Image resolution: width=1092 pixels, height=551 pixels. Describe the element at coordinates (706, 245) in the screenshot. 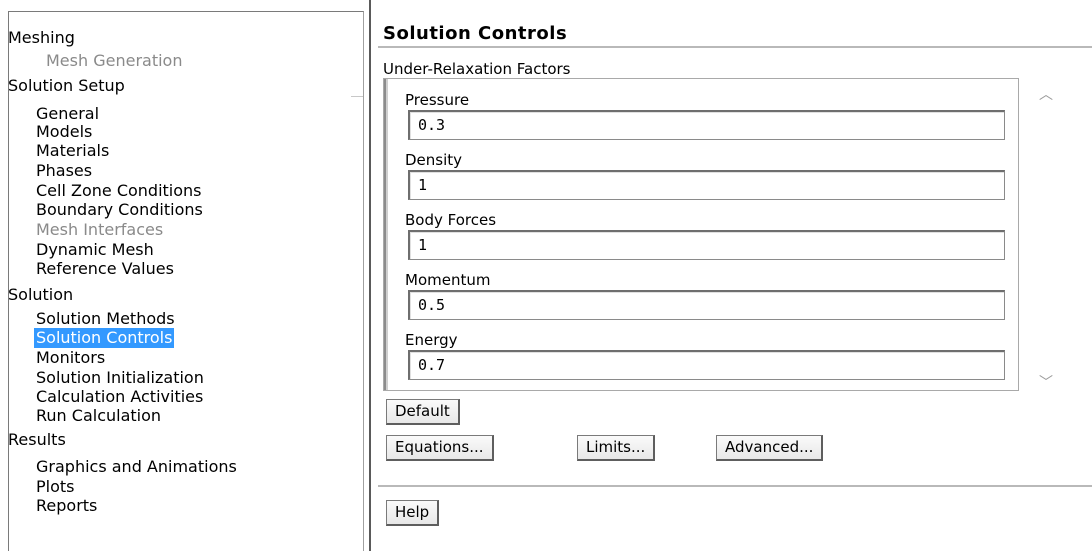

I see `body-forces-input: 1` at that location.